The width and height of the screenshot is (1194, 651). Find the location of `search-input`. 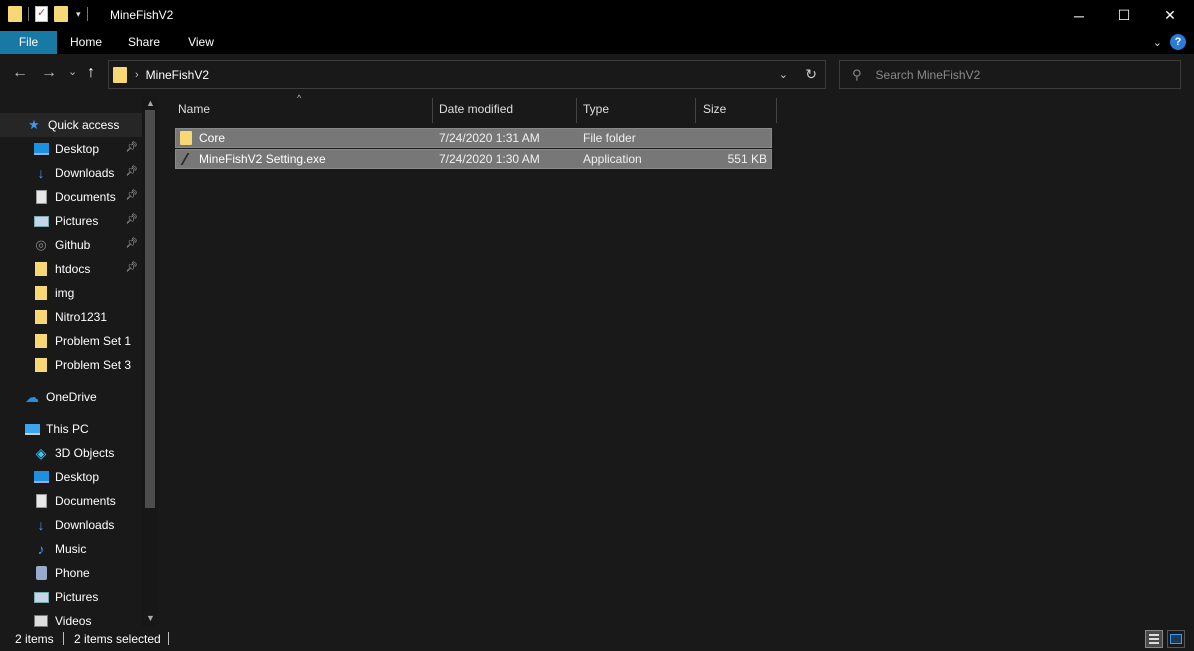

search-input is located at coordinates (1015, 74).